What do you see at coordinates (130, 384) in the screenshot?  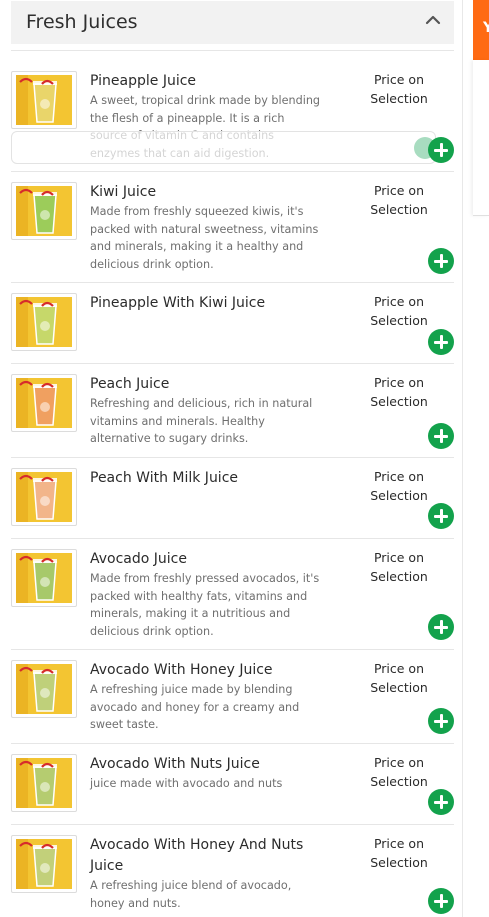 I see `item-name: Peach Juice` at bounding box center [130, 384].